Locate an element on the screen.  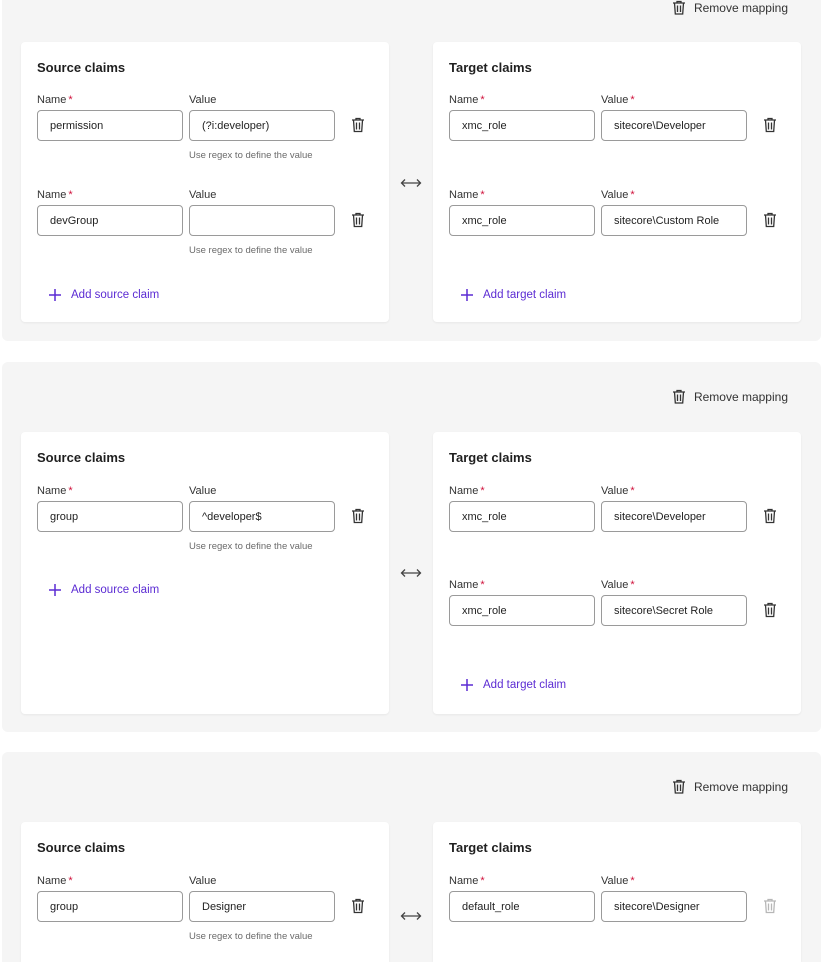
target-claims-card: Target claims Name * Value * is located at coordinates (617, 892).